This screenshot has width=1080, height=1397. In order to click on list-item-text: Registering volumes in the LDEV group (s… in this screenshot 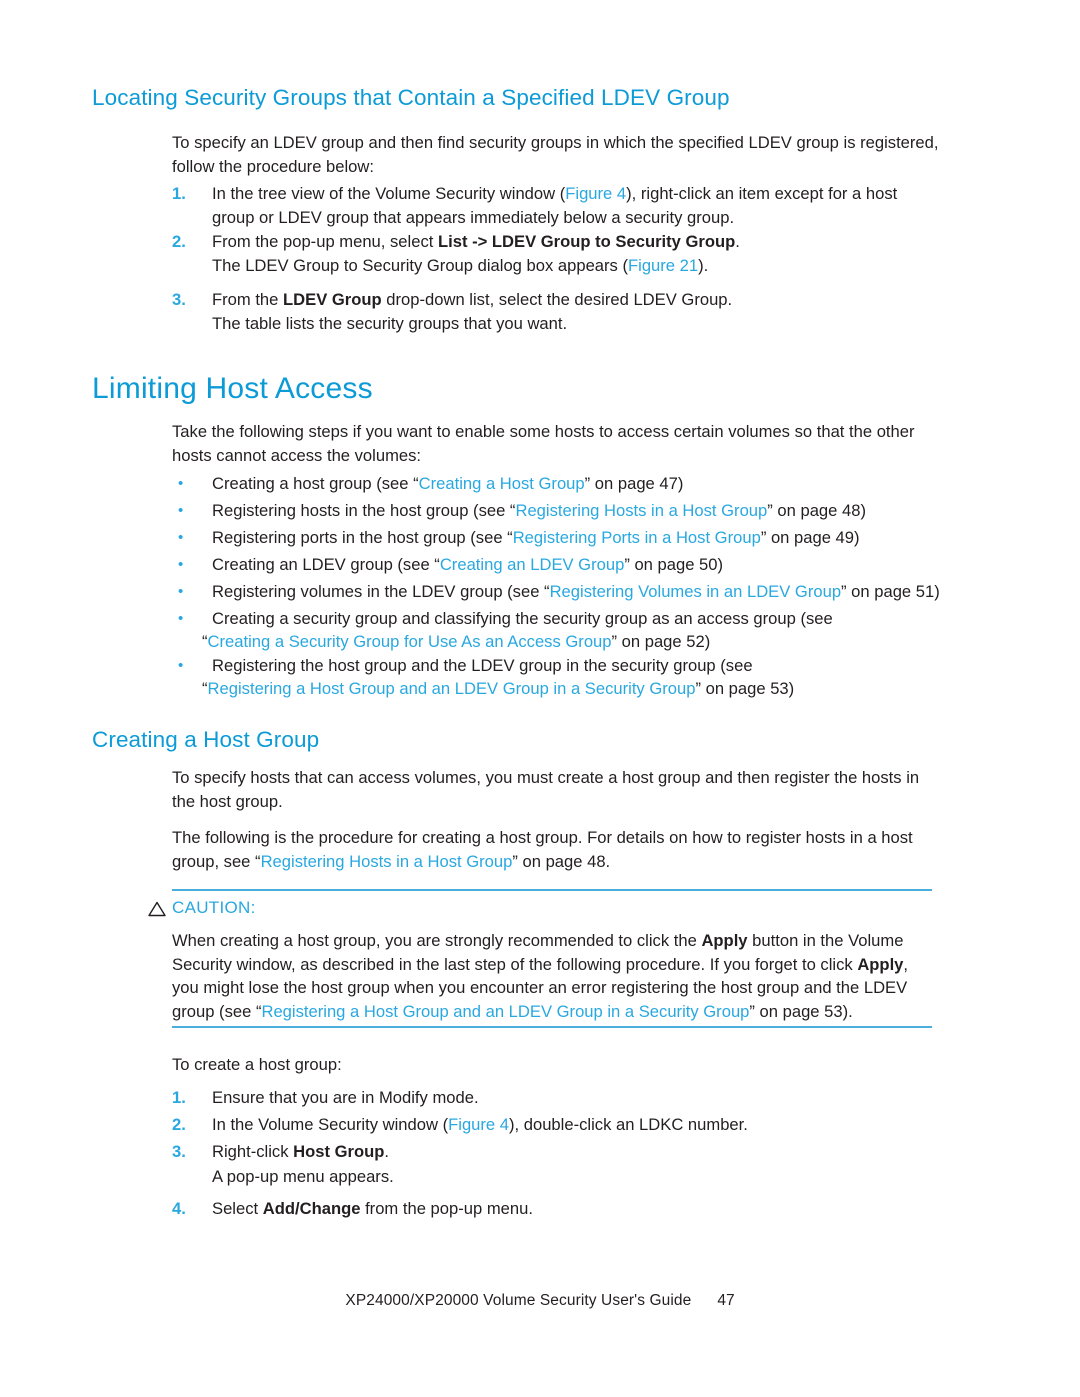, I will do `click(576, 592)`.